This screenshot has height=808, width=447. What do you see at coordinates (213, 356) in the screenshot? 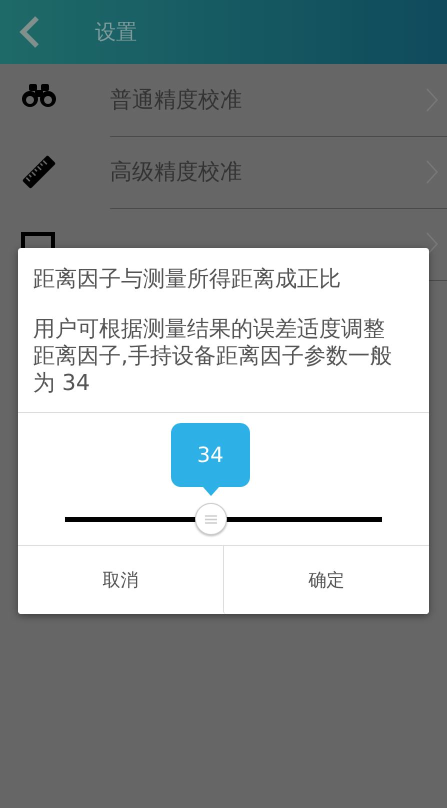
I see `dialog-text: 用户可根据测量结果的误差适度调整距离因子,手持设备距离因子参数一般为 34` at bounding box center [213, 356].